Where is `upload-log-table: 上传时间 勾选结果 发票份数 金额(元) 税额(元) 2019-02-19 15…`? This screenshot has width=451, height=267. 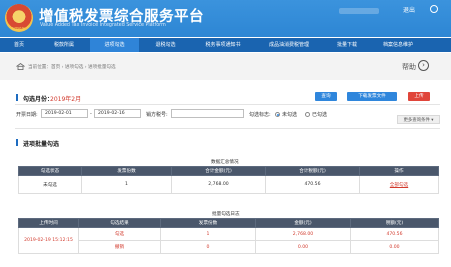
upload-log-table: 上传时间 勾选结果 发票份数 金额(元) 税额(元) 2019-02-19 15… is located at coordinates (228, 236).